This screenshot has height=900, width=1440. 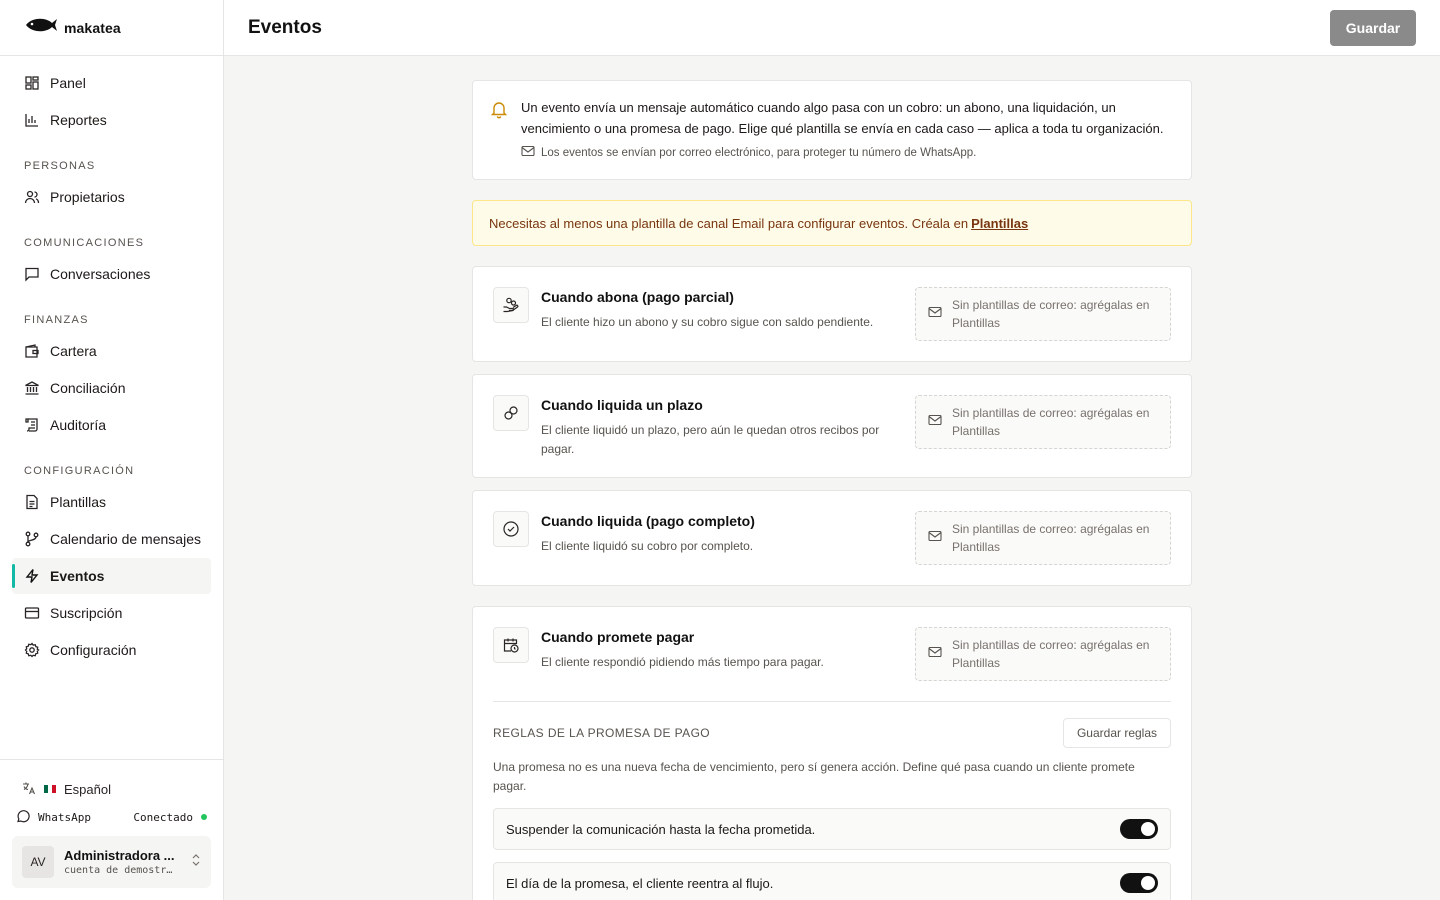 What do you see at coordinates (32, 83) in the screenshot?
I see `dashboard-icon` at bounding box center [32, 83].